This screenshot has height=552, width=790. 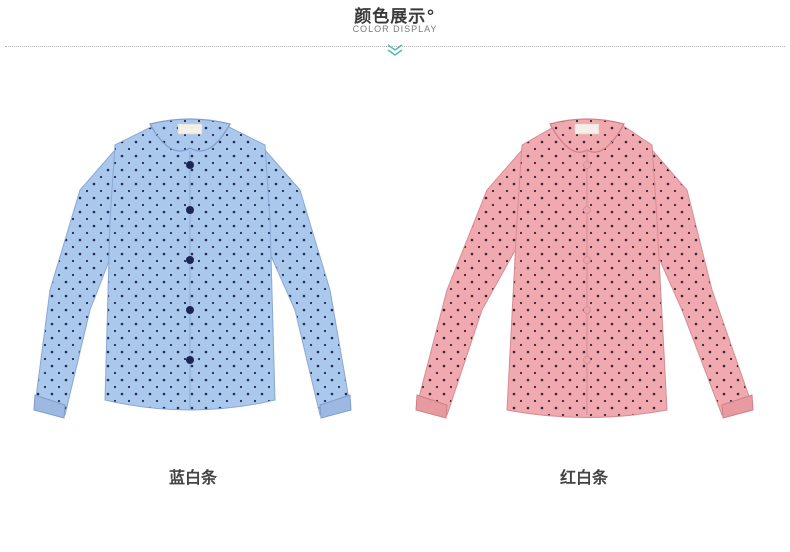 I want to click on section-header: 颜色展示° COLOR DISPLAY, so click(x=395, y=30).